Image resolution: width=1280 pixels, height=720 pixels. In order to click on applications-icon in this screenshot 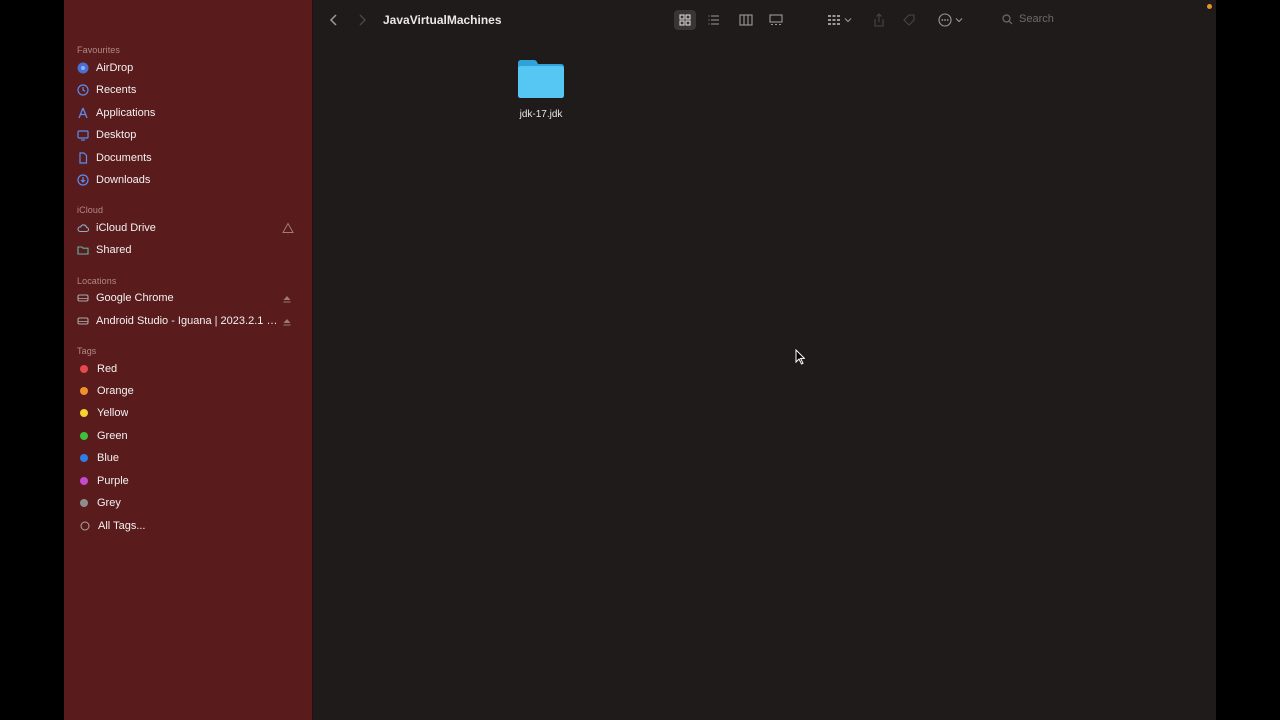, I will do `click(83, 113)`.